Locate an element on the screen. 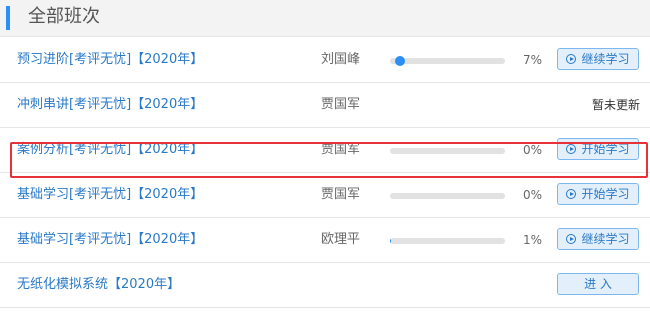 The width and height of the screenshot is (650, 315). course-name-link: 案例分析[考评无忧]【2020年】 is located at coordinates (110, 150).